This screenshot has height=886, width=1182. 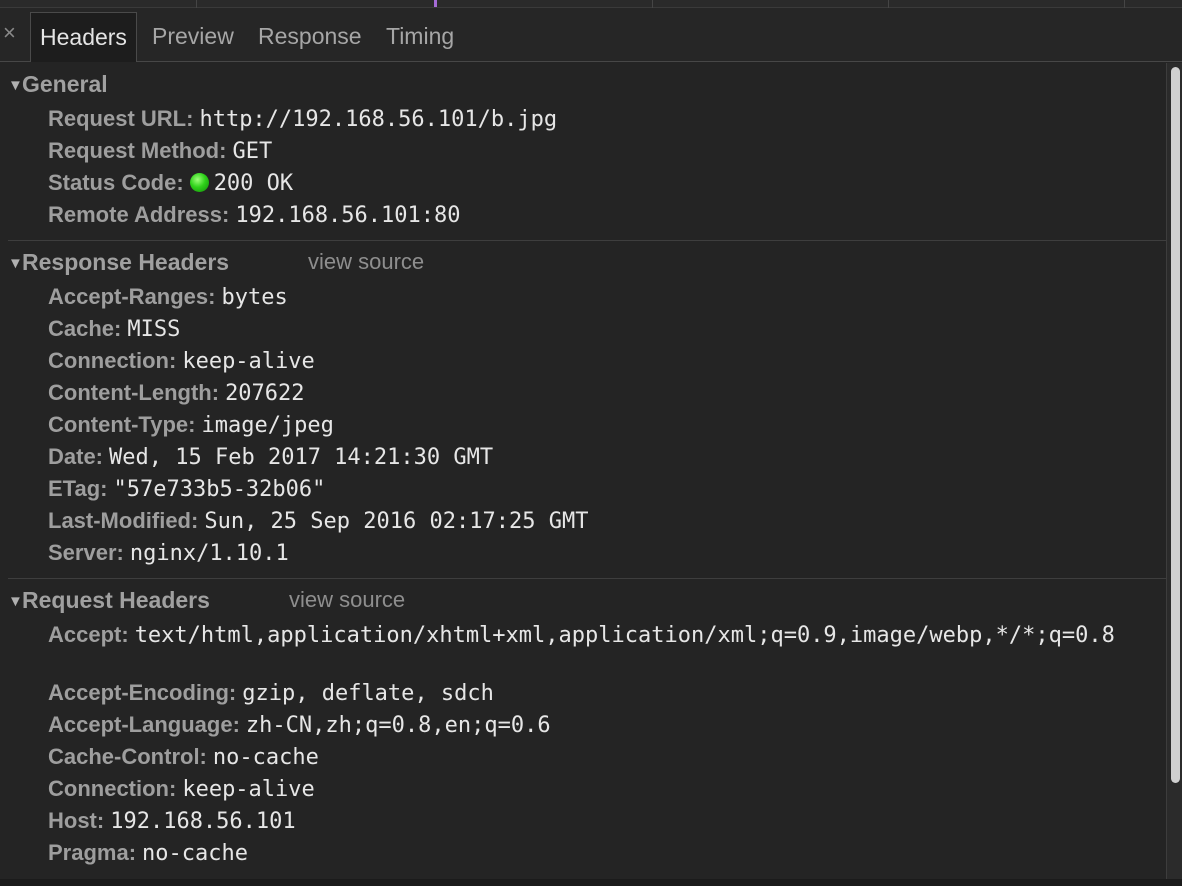 What do you see at coordinates (604, 853) in the screenshot?
I see `header-row: Pragma: no-cache` at bounding box center [604, 853].